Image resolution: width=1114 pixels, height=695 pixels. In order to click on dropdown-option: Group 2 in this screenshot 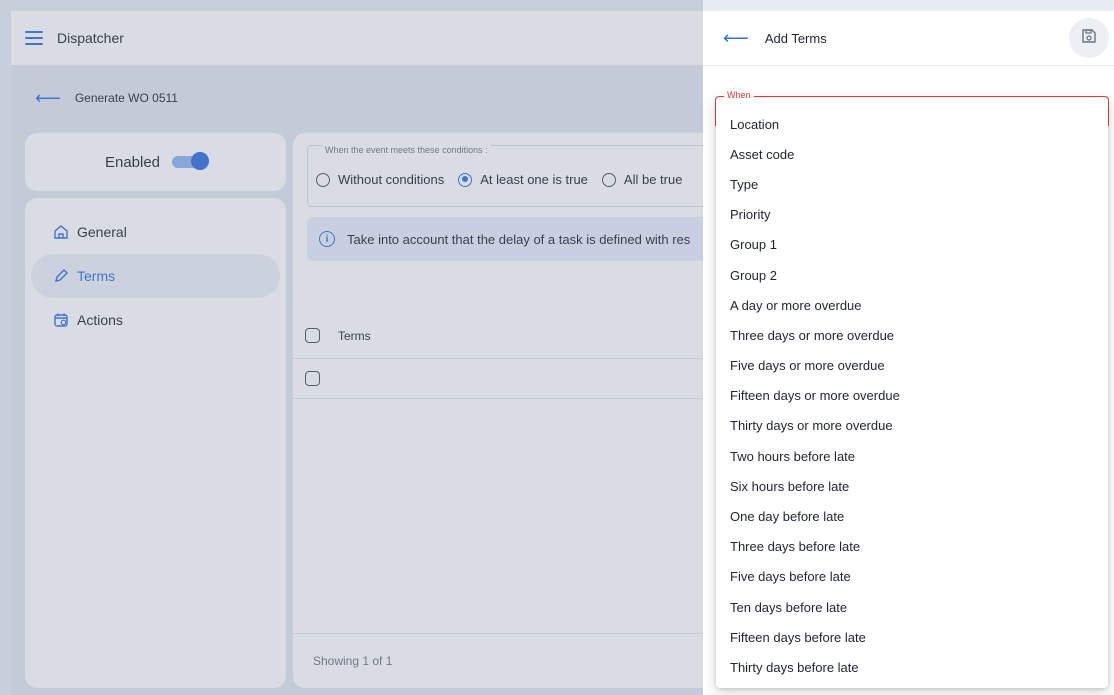, I will do `click(912, 275)`.